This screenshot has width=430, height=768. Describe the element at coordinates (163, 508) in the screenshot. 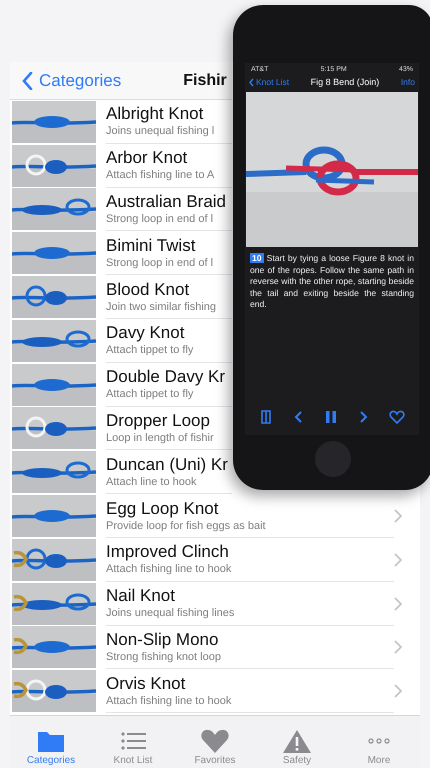

I see `knot-title: Egg Loop Knot` at that location.